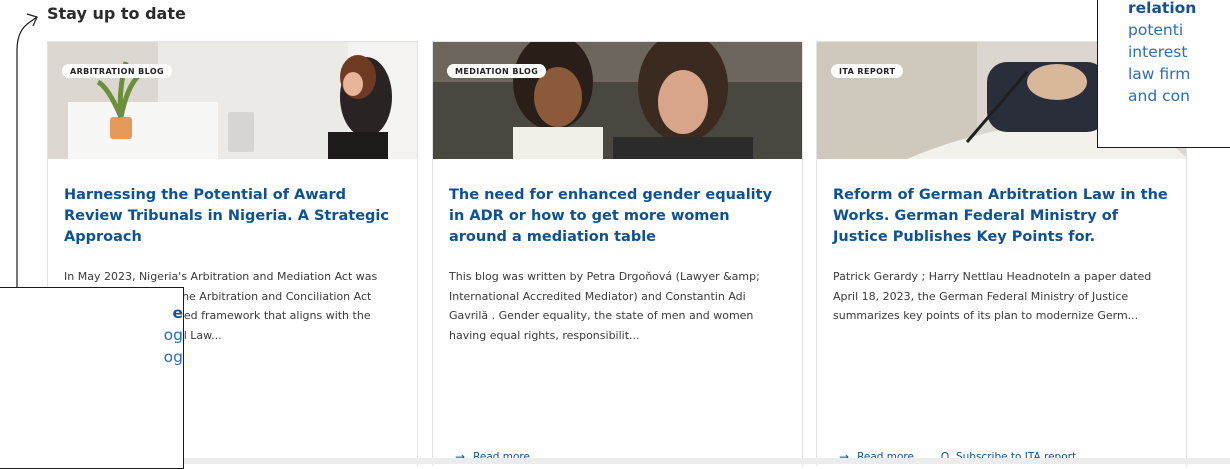  What do you see at coordinates (1159, 74) in the screenshot?
I see `callout-line: law firm` at bounding box center [1159, 74].